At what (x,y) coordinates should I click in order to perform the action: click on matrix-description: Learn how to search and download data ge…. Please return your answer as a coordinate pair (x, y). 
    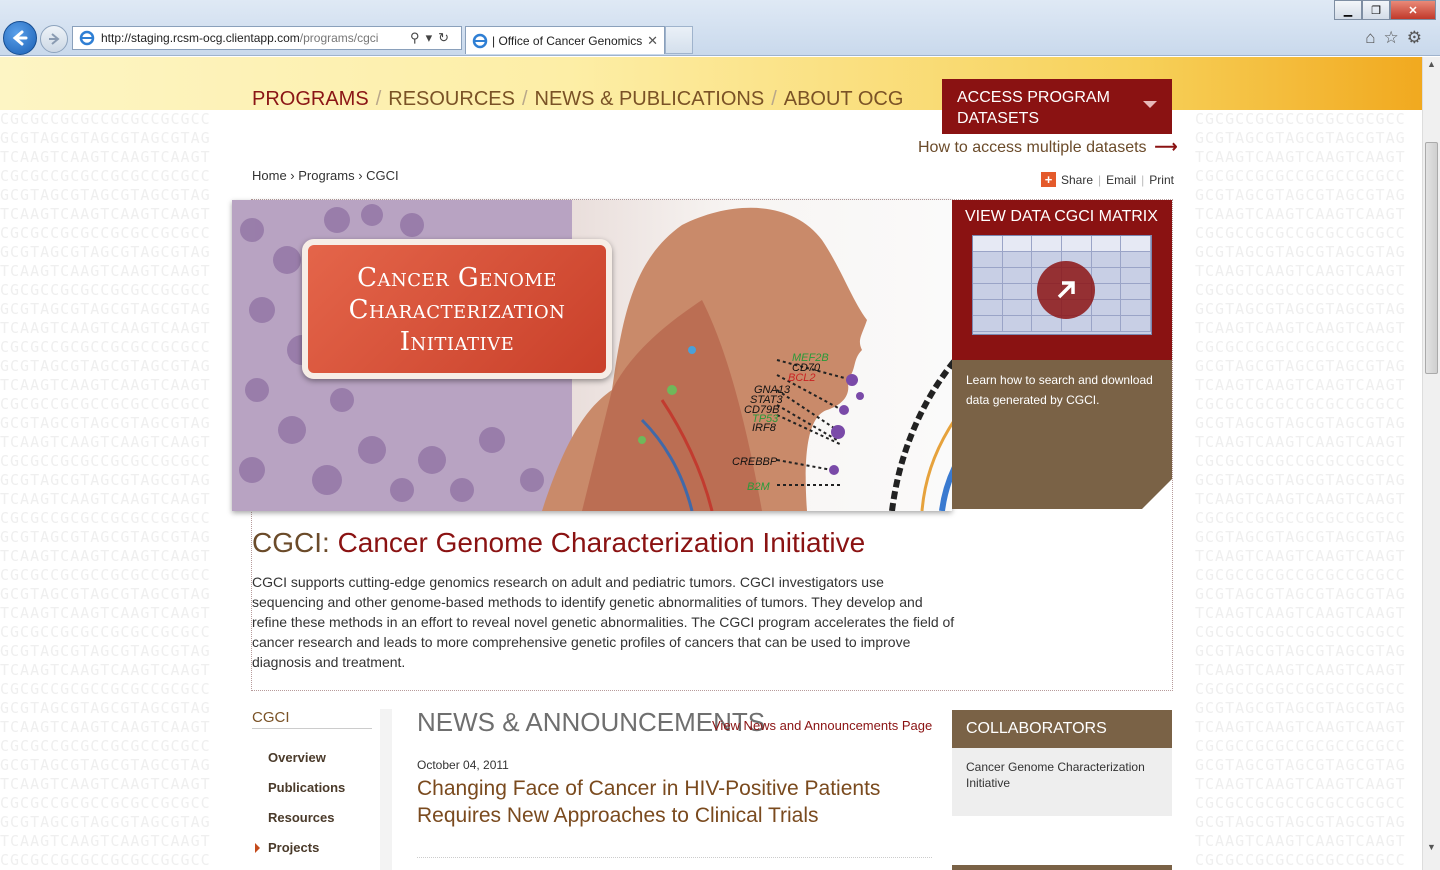
    Looking at the image, I should click on (1059, 390).